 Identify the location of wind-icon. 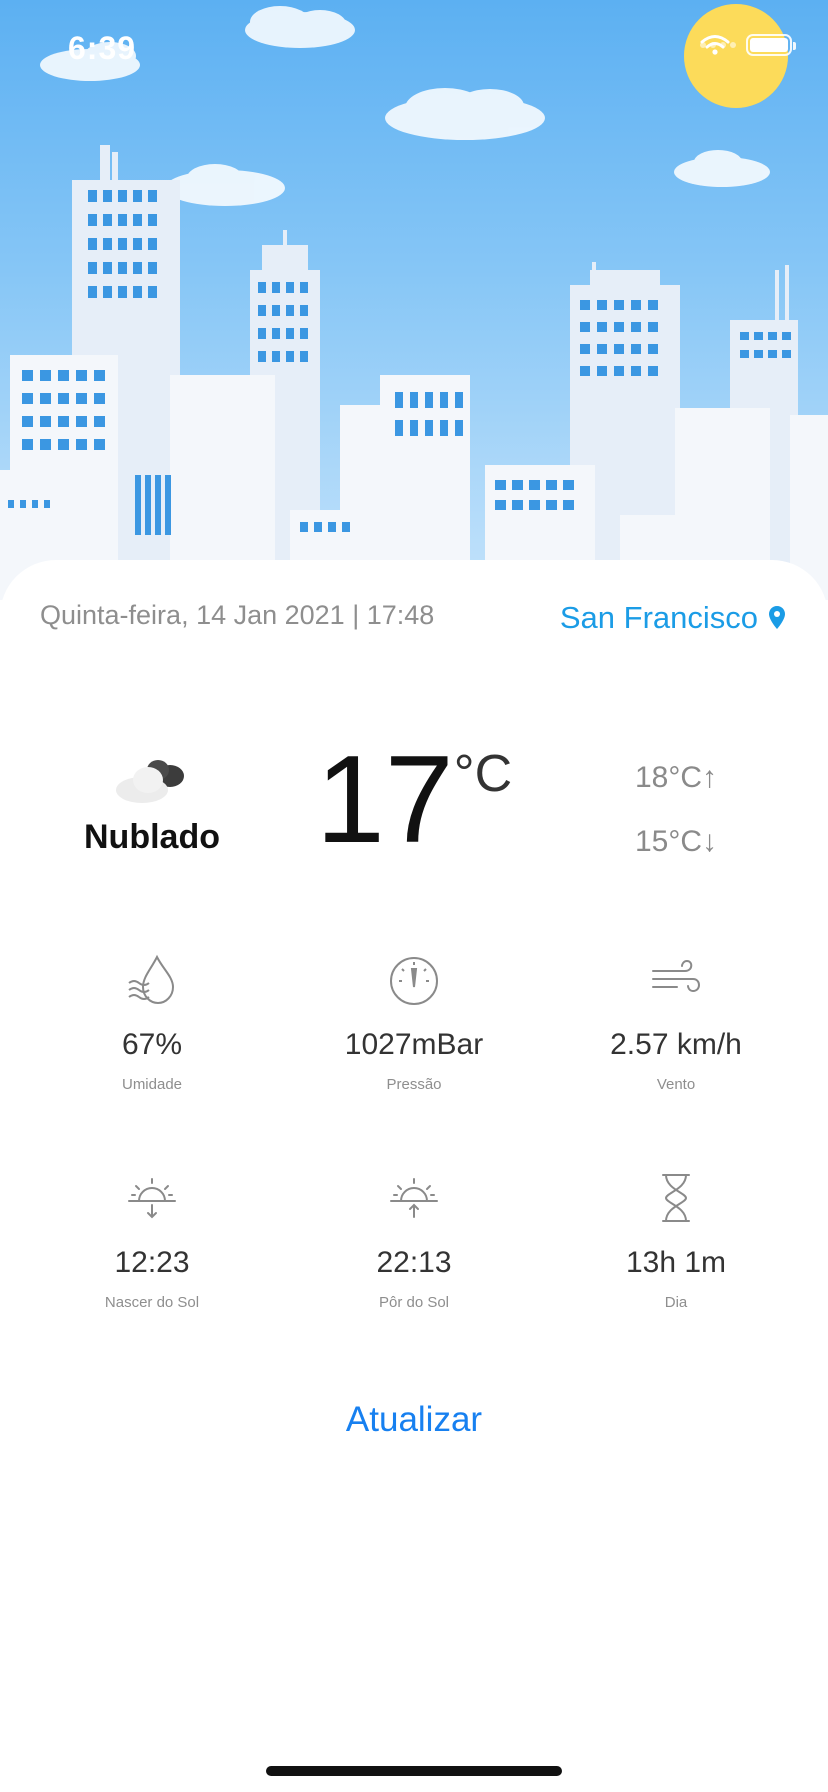
(676, 976).